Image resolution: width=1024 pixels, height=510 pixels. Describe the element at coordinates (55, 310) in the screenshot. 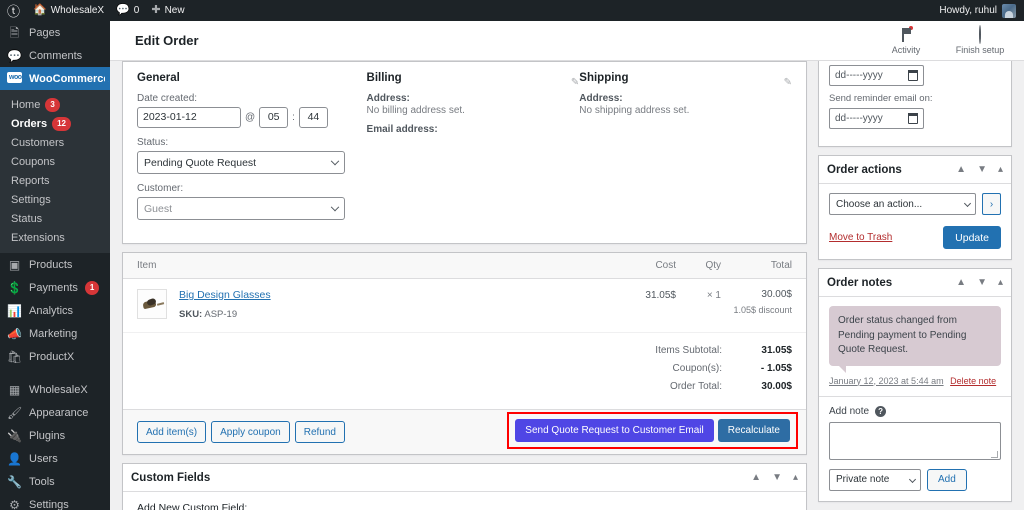

I see `sidebar-item-analytics: 📊 Analytics` at that location.